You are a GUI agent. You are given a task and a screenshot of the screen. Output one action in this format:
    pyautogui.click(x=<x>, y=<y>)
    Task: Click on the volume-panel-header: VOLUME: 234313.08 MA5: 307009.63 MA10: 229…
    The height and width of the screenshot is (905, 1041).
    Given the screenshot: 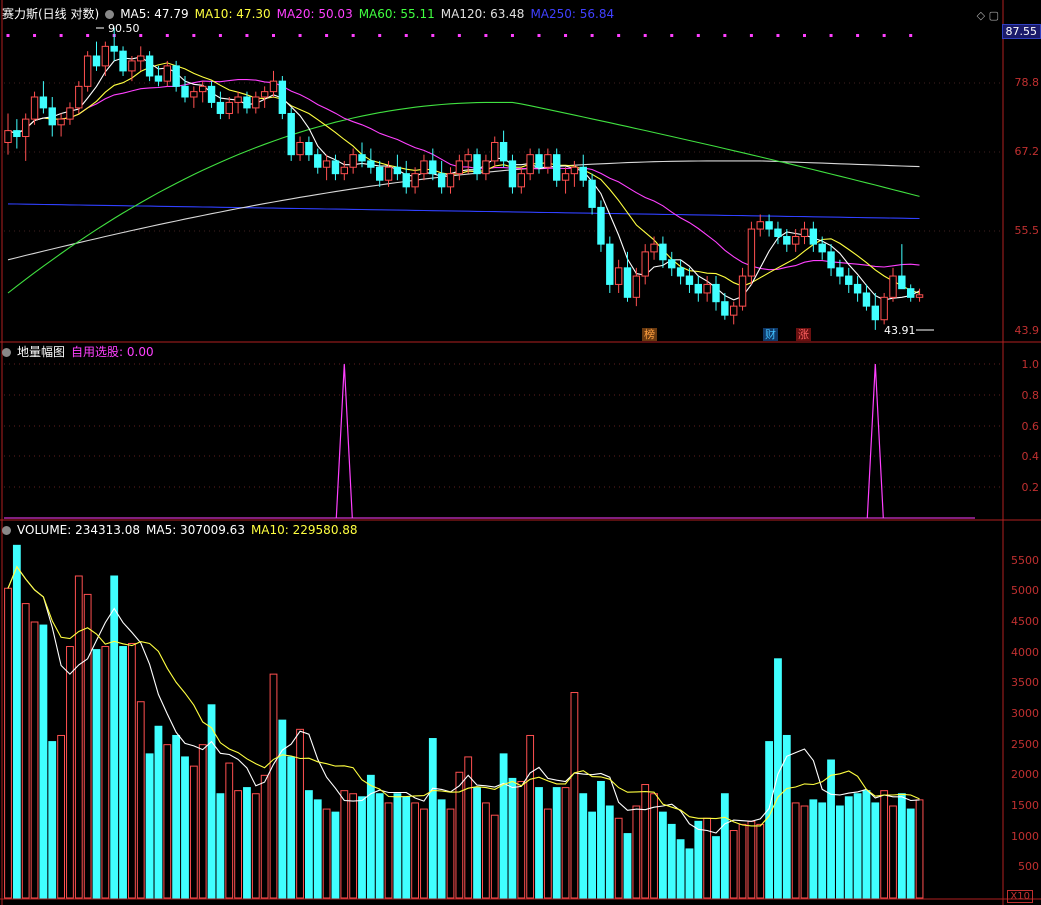 What is the action you would take?
    pyautogui.click(x=183, y=530)
    